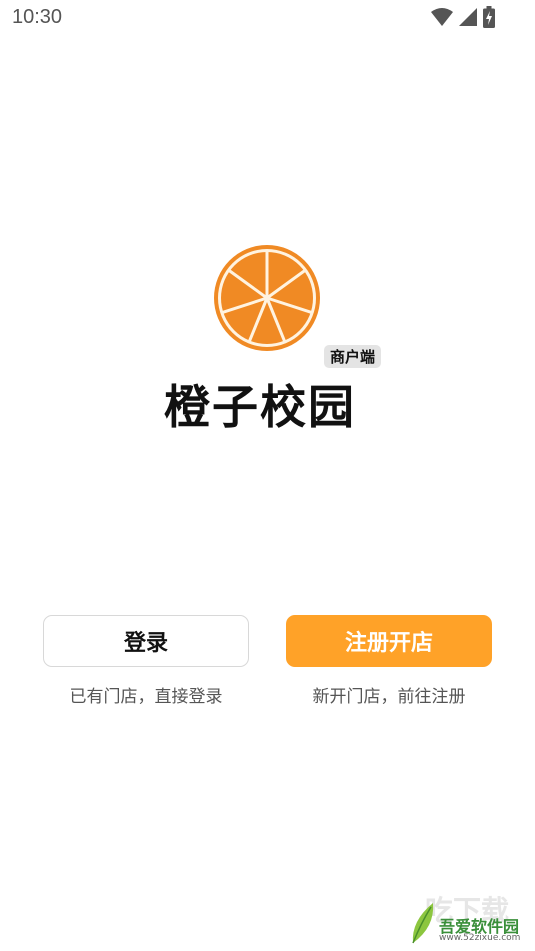 The width and height of the screenshot is (535, 951). What do you see at coordinates (353, 356) in the screenshot?
I see `merchant-badge: 商户端` at bounding box center [353, 356].